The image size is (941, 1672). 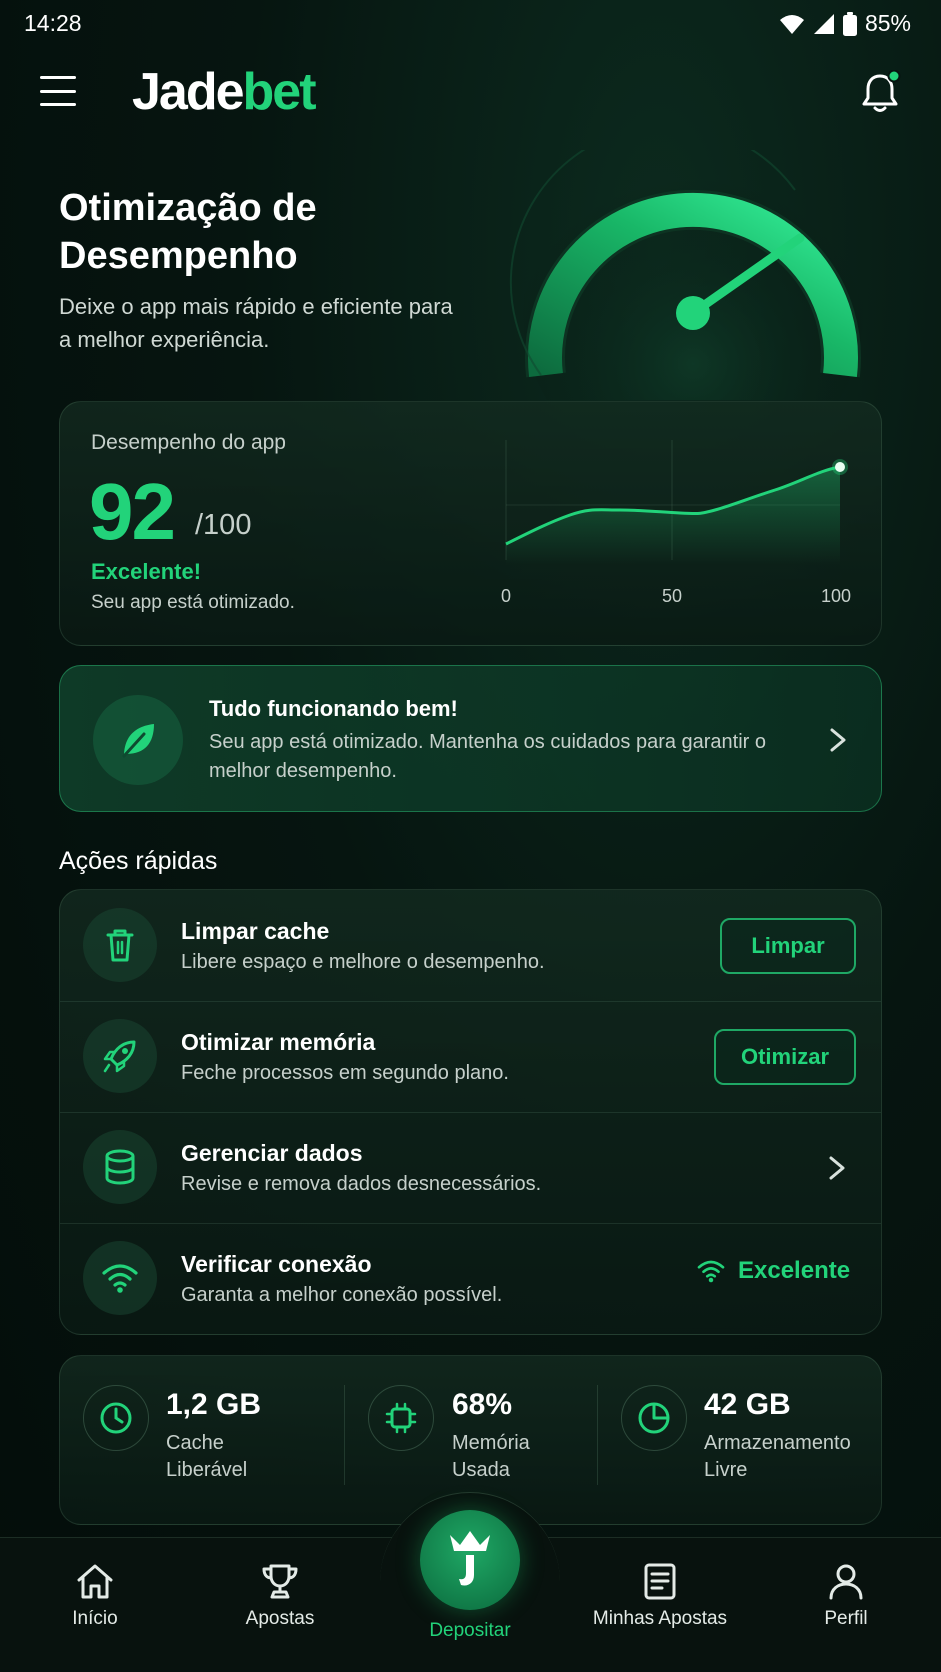 What do you see at coordinates (58, 91) in the screenshot?
I see `menu-button` at bounding box center [58, 91].